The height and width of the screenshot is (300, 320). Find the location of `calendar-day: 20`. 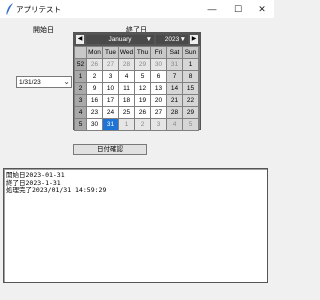

calendar-day: 20 is located at coordinates (158, 100).